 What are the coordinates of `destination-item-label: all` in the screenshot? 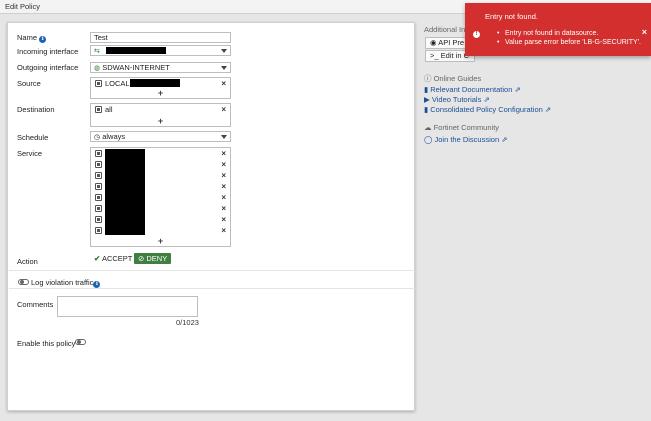 It's located at (109, 109).